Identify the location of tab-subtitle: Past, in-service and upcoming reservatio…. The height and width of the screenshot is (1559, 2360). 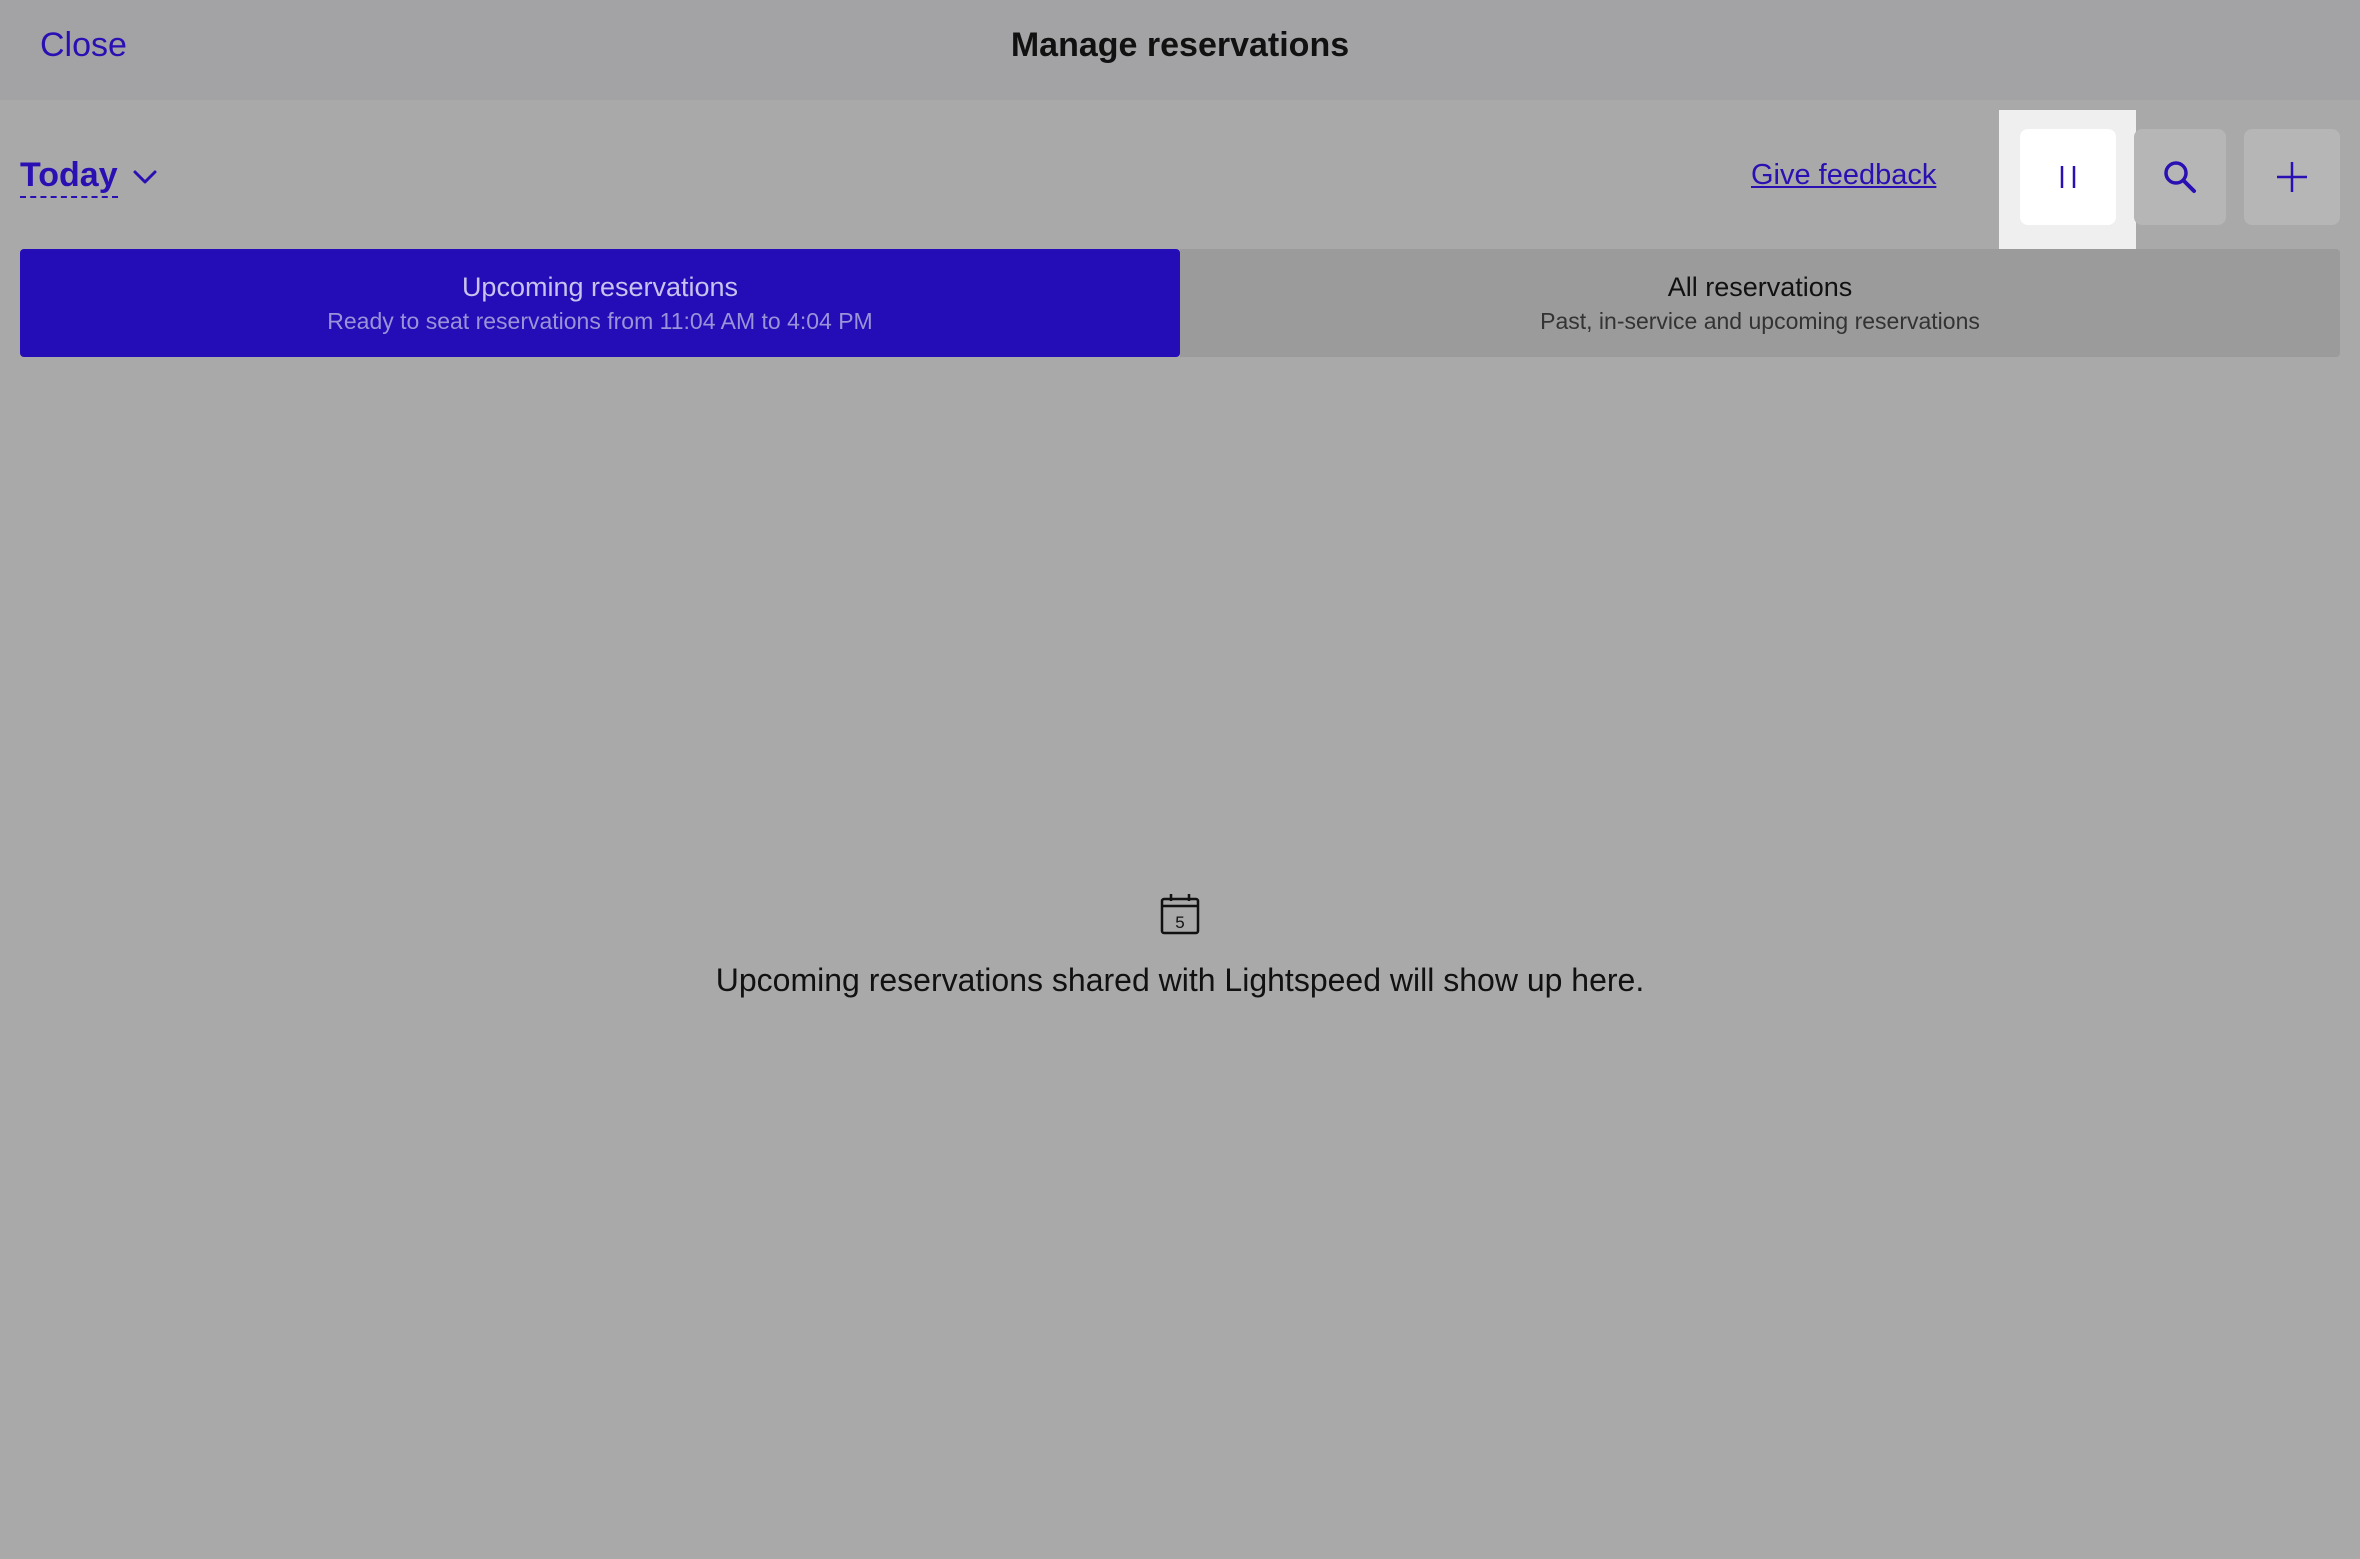
(1760, 321).